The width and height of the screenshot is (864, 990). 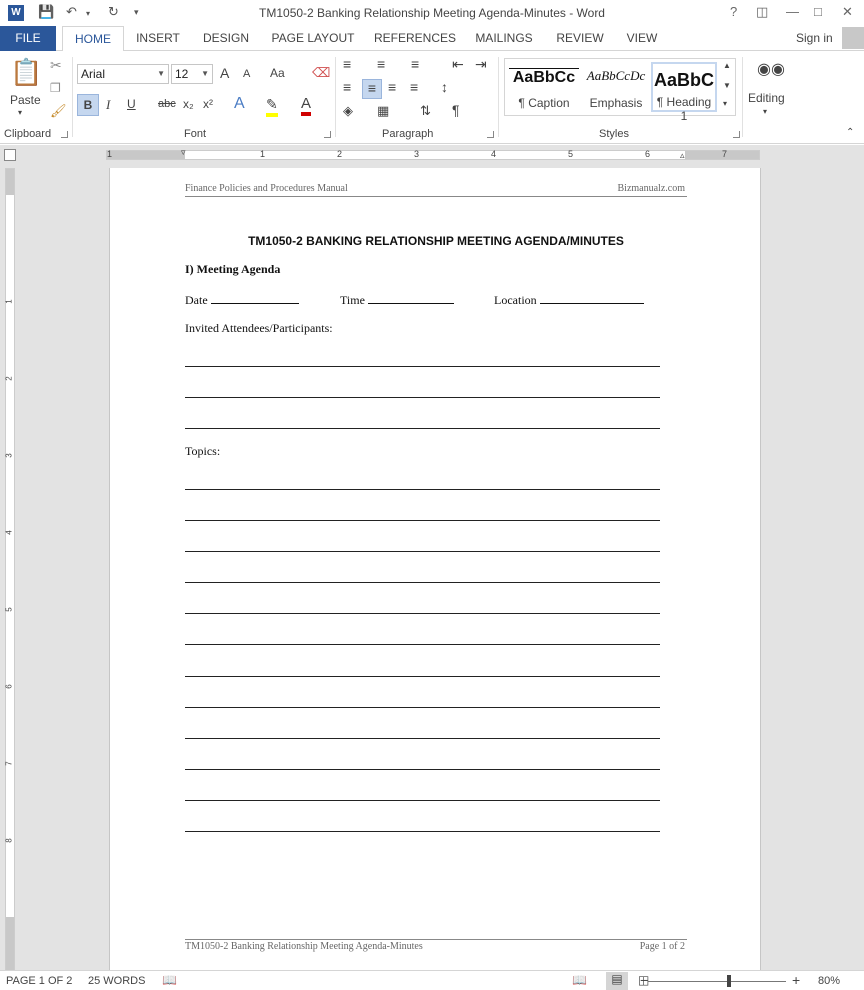 What do you see at coordinates (88, 105) in the screenshot?
I see `bold-button: B` at bounding box center [88, 105].